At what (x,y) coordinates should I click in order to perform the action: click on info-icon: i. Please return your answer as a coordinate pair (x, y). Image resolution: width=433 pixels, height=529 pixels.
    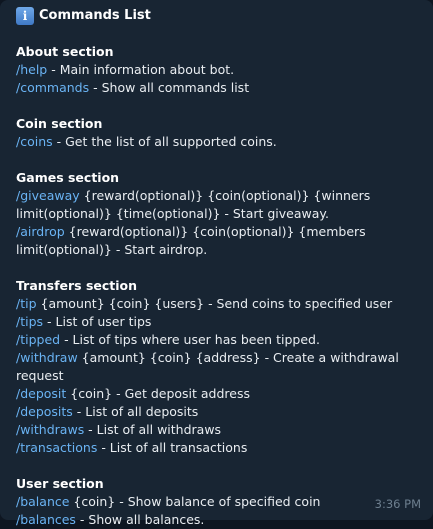
    Looking at the image, I should click on (25, 16).